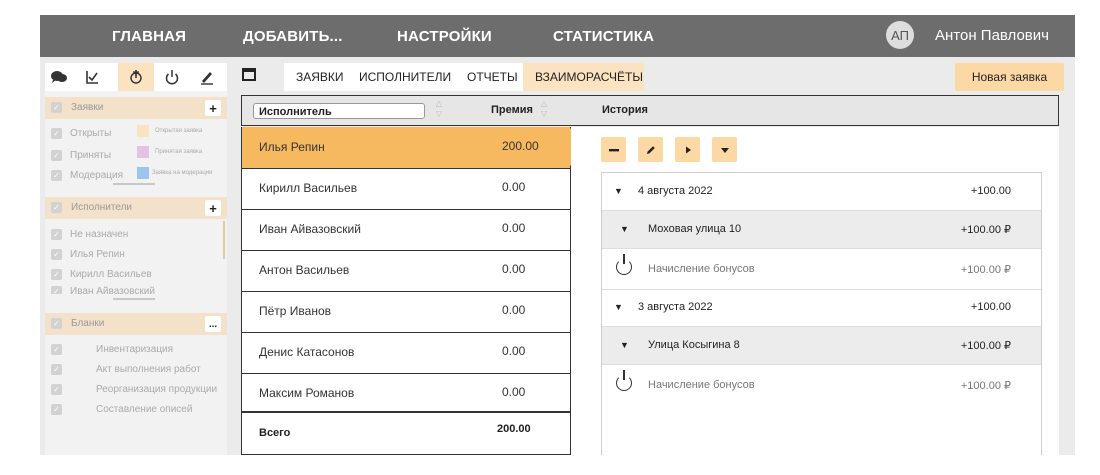 Image resolution: width=1100 pixels, height=475 pixels. I want to click on history-date-row: ▼ 4 августа 2022 +100.00, so click(821, 192).